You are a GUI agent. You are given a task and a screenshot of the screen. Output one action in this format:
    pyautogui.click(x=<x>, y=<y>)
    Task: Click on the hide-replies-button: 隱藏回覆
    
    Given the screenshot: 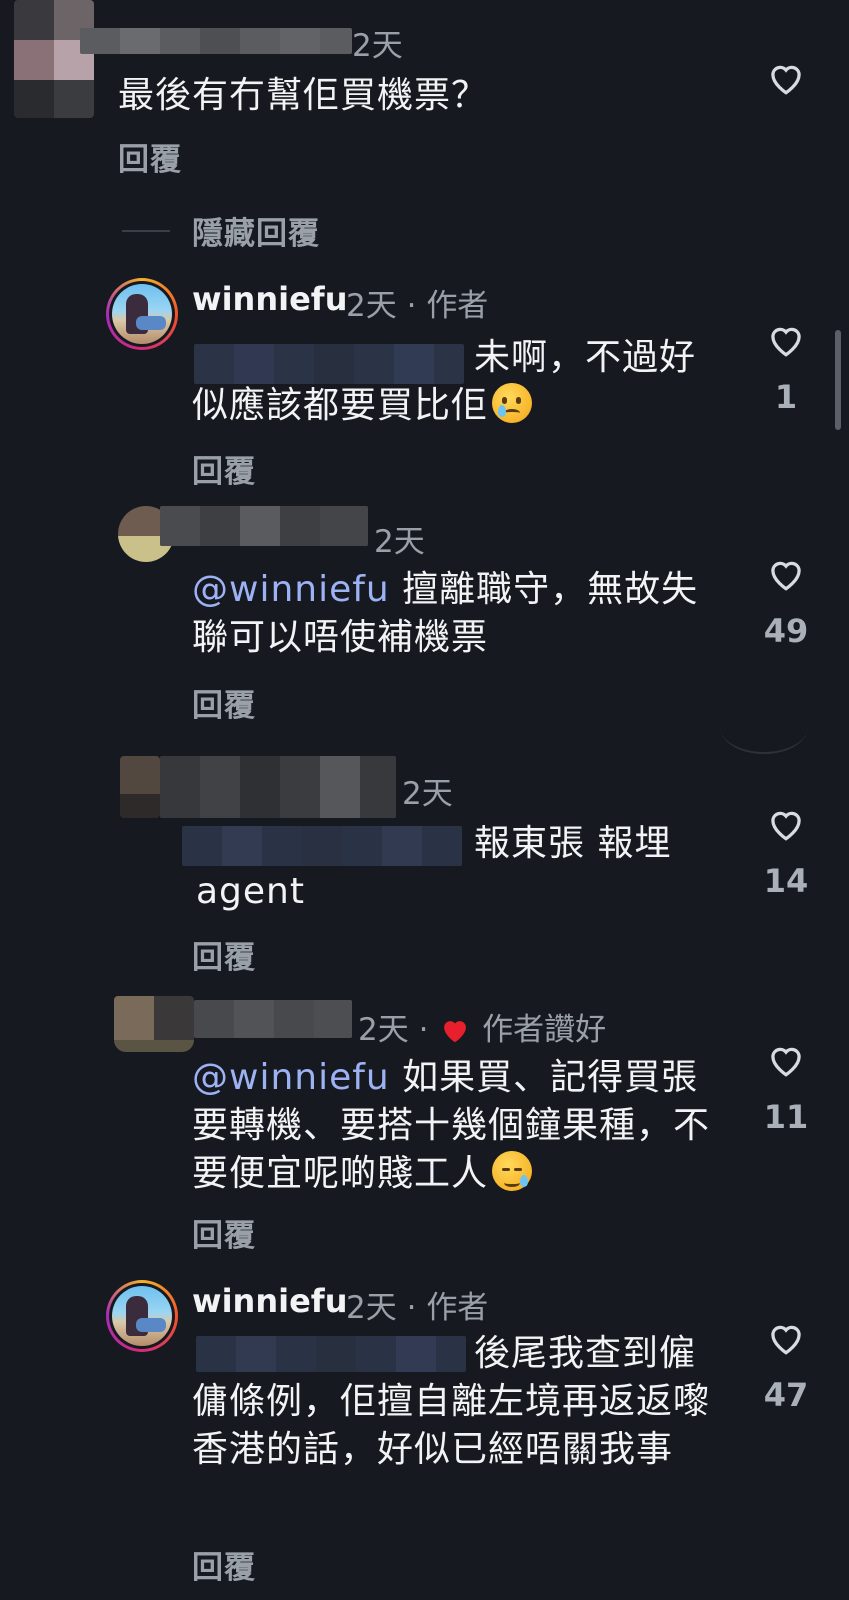 What is the action you would take?
    pyautogui.click(x=256, y=230)
    